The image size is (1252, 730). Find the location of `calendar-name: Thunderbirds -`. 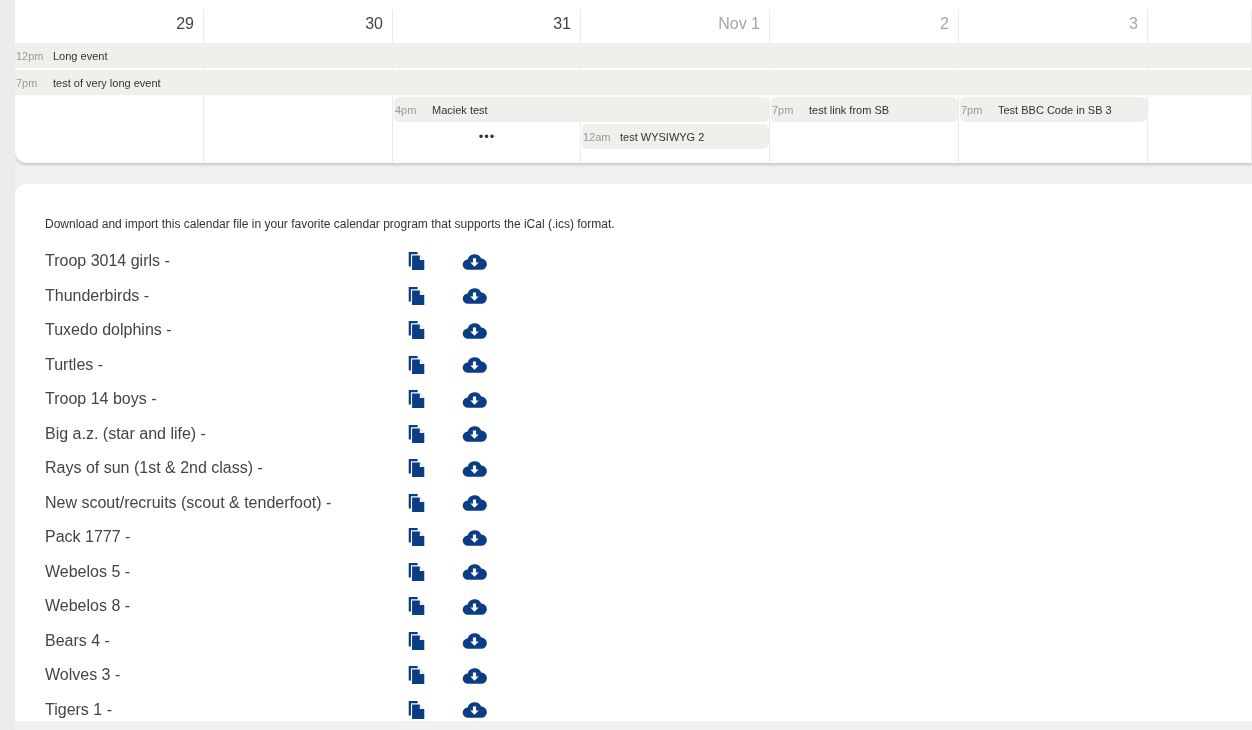

calendar-name: Thunderbirds - is located at coordinates (98, 295).